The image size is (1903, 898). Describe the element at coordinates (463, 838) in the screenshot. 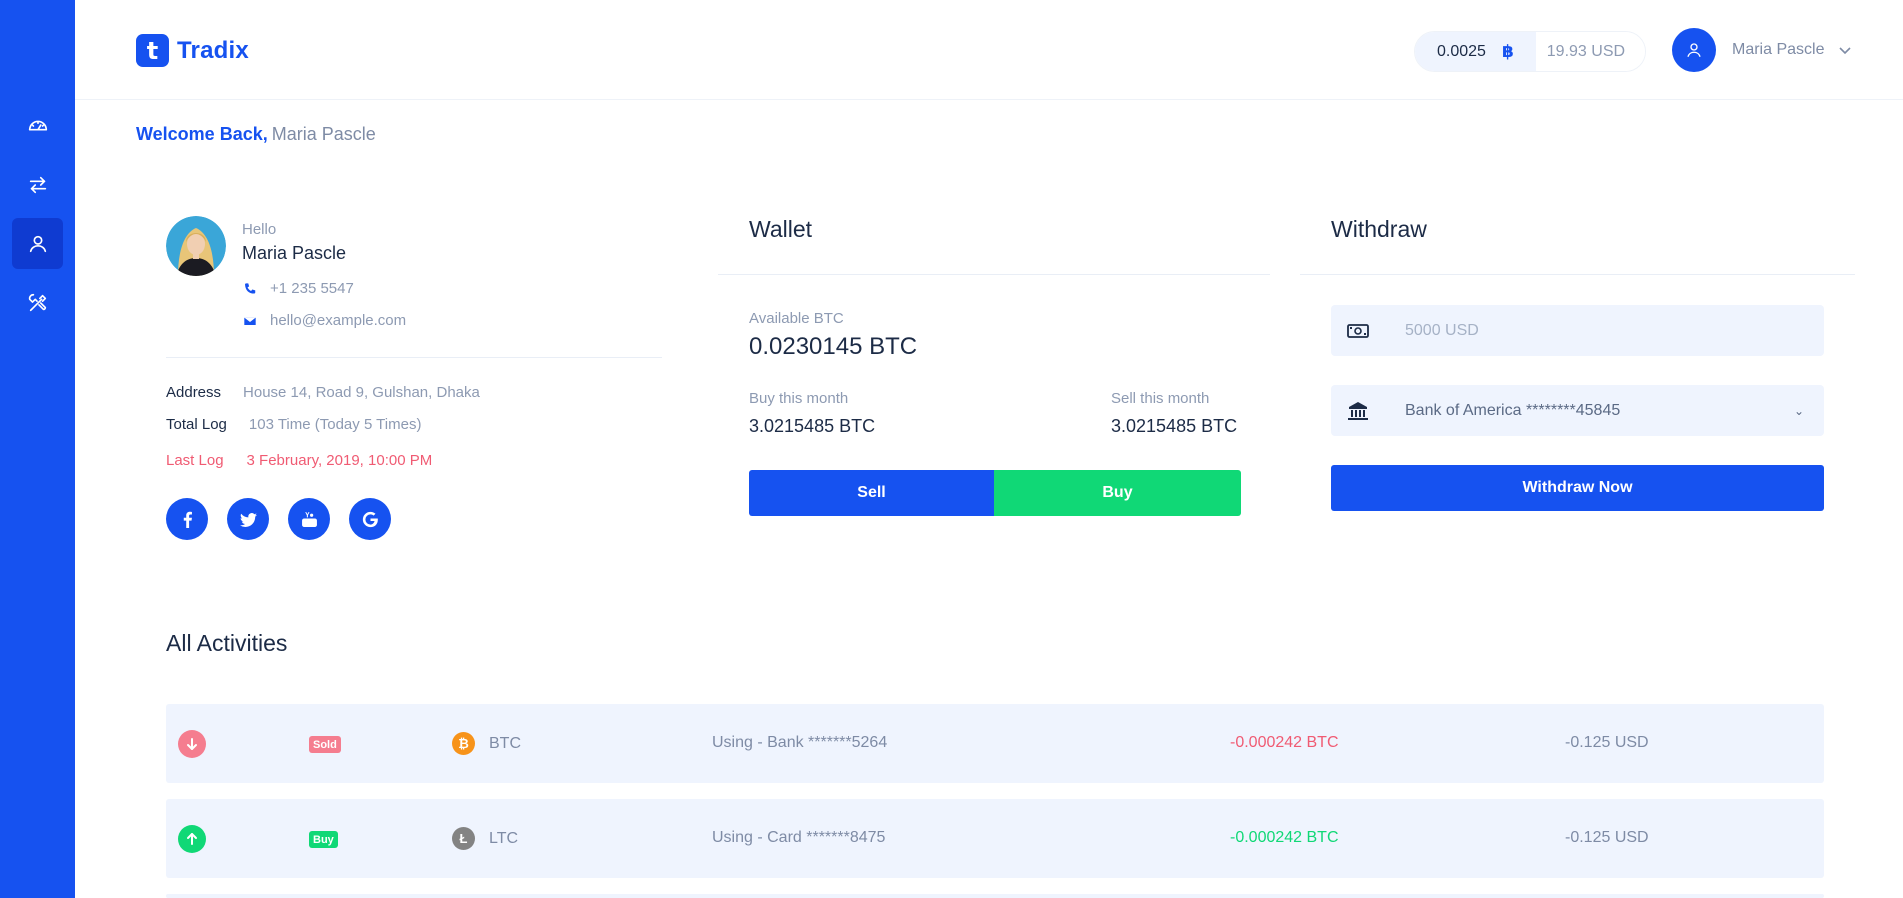

I see `litecoin-icon: Ł` at that location.